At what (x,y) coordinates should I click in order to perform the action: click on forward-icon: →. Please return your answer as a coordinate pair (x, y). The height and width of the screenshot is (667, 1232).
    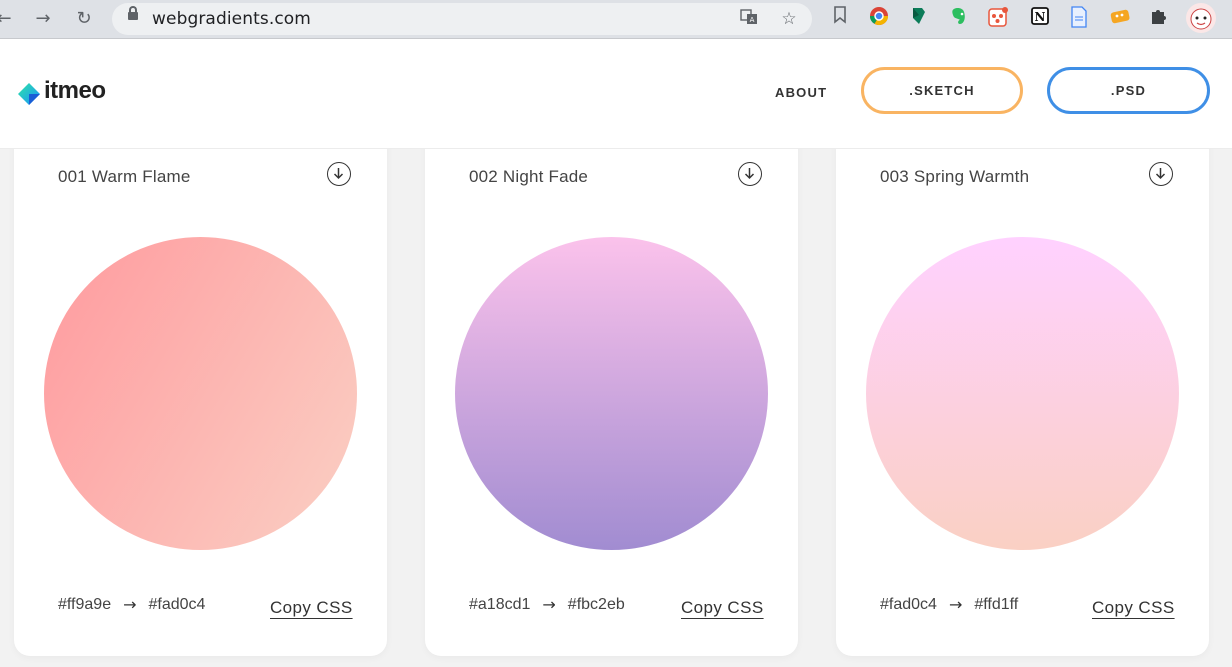
    Looking at the image, I should click on (43, 19).